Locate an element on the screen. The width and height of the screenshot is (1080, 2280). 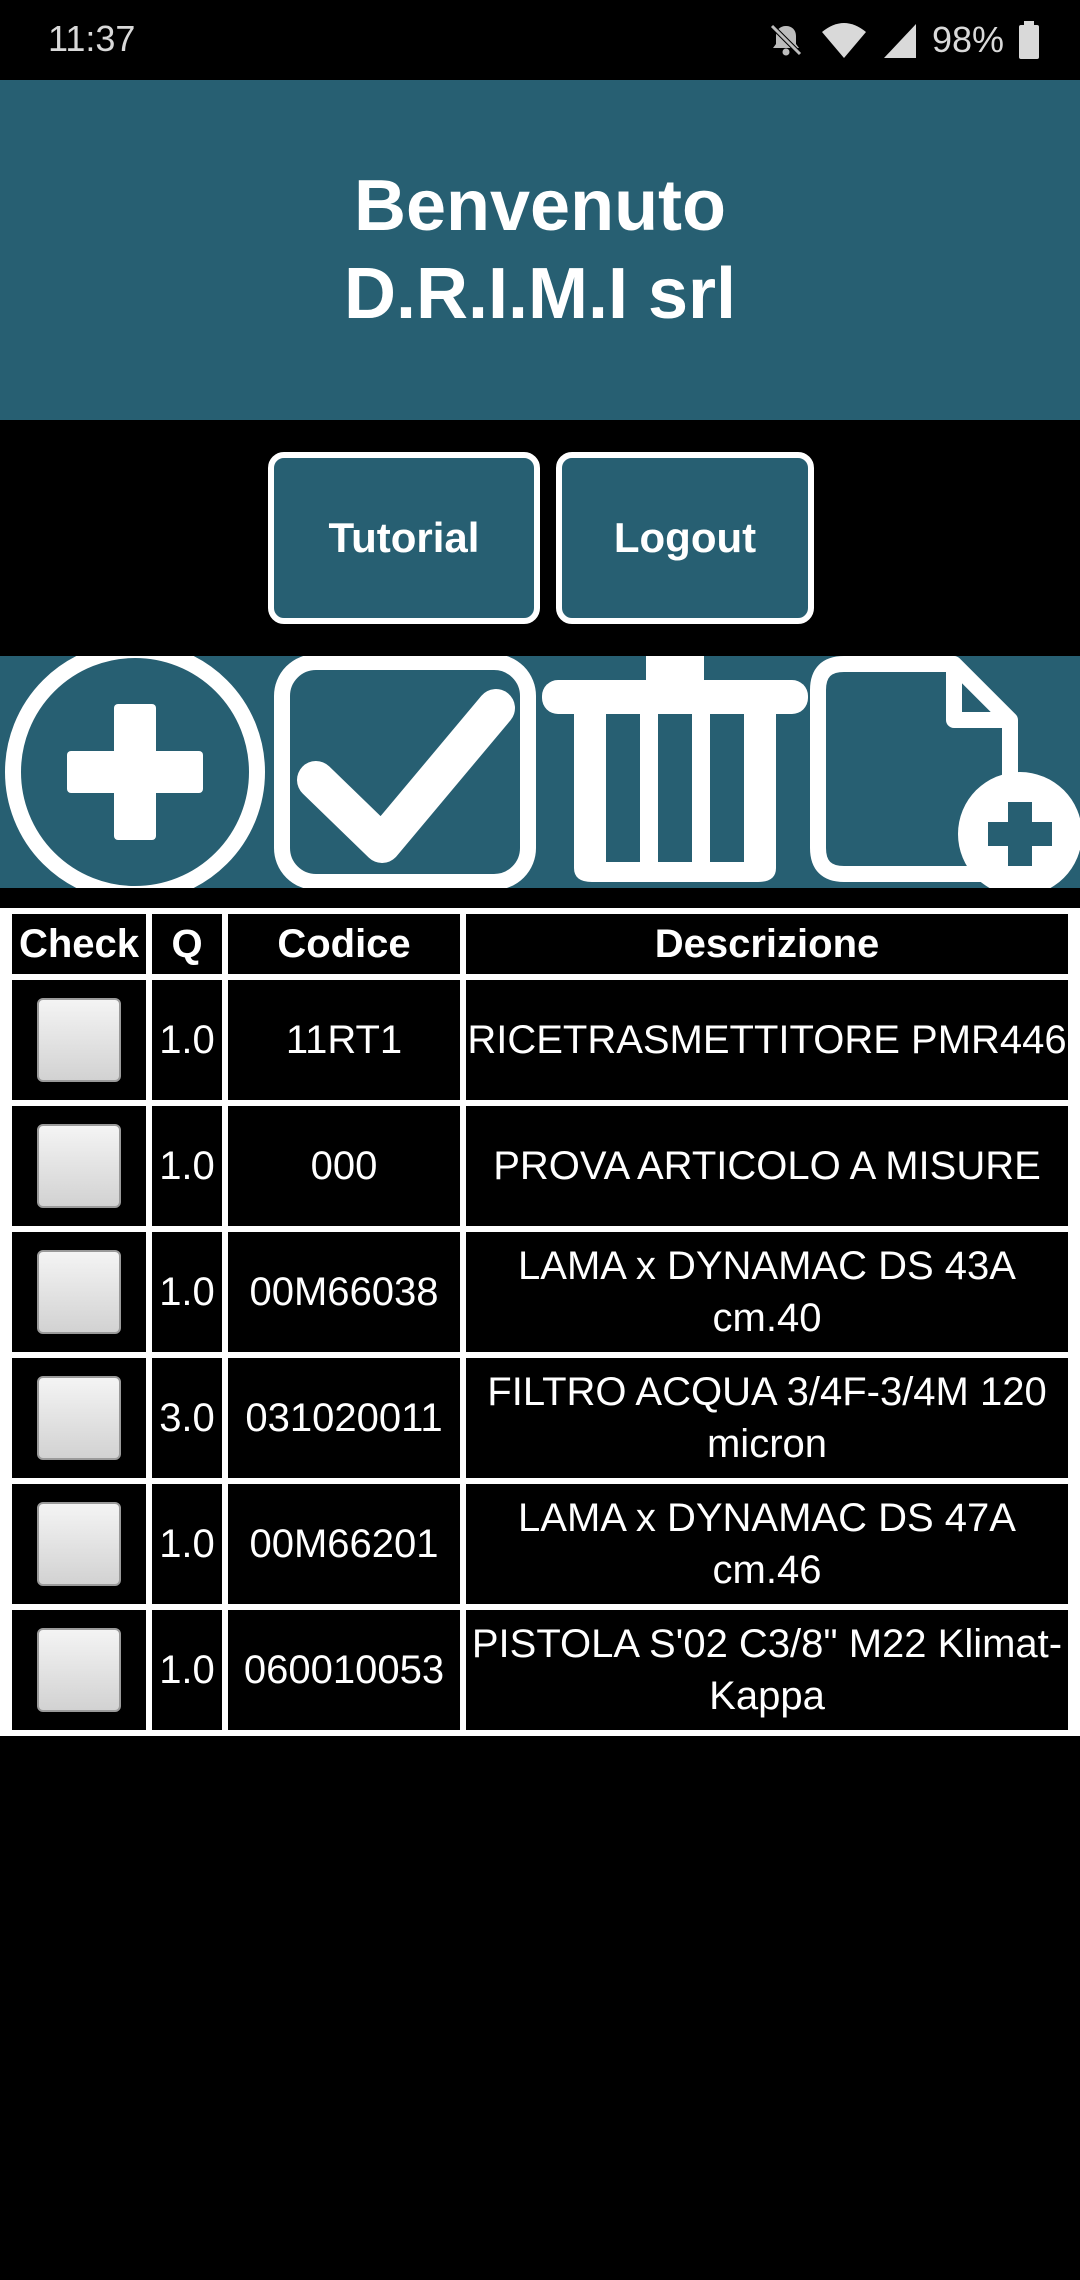
status-time: 11:37 is located at coordinates (92, 38).